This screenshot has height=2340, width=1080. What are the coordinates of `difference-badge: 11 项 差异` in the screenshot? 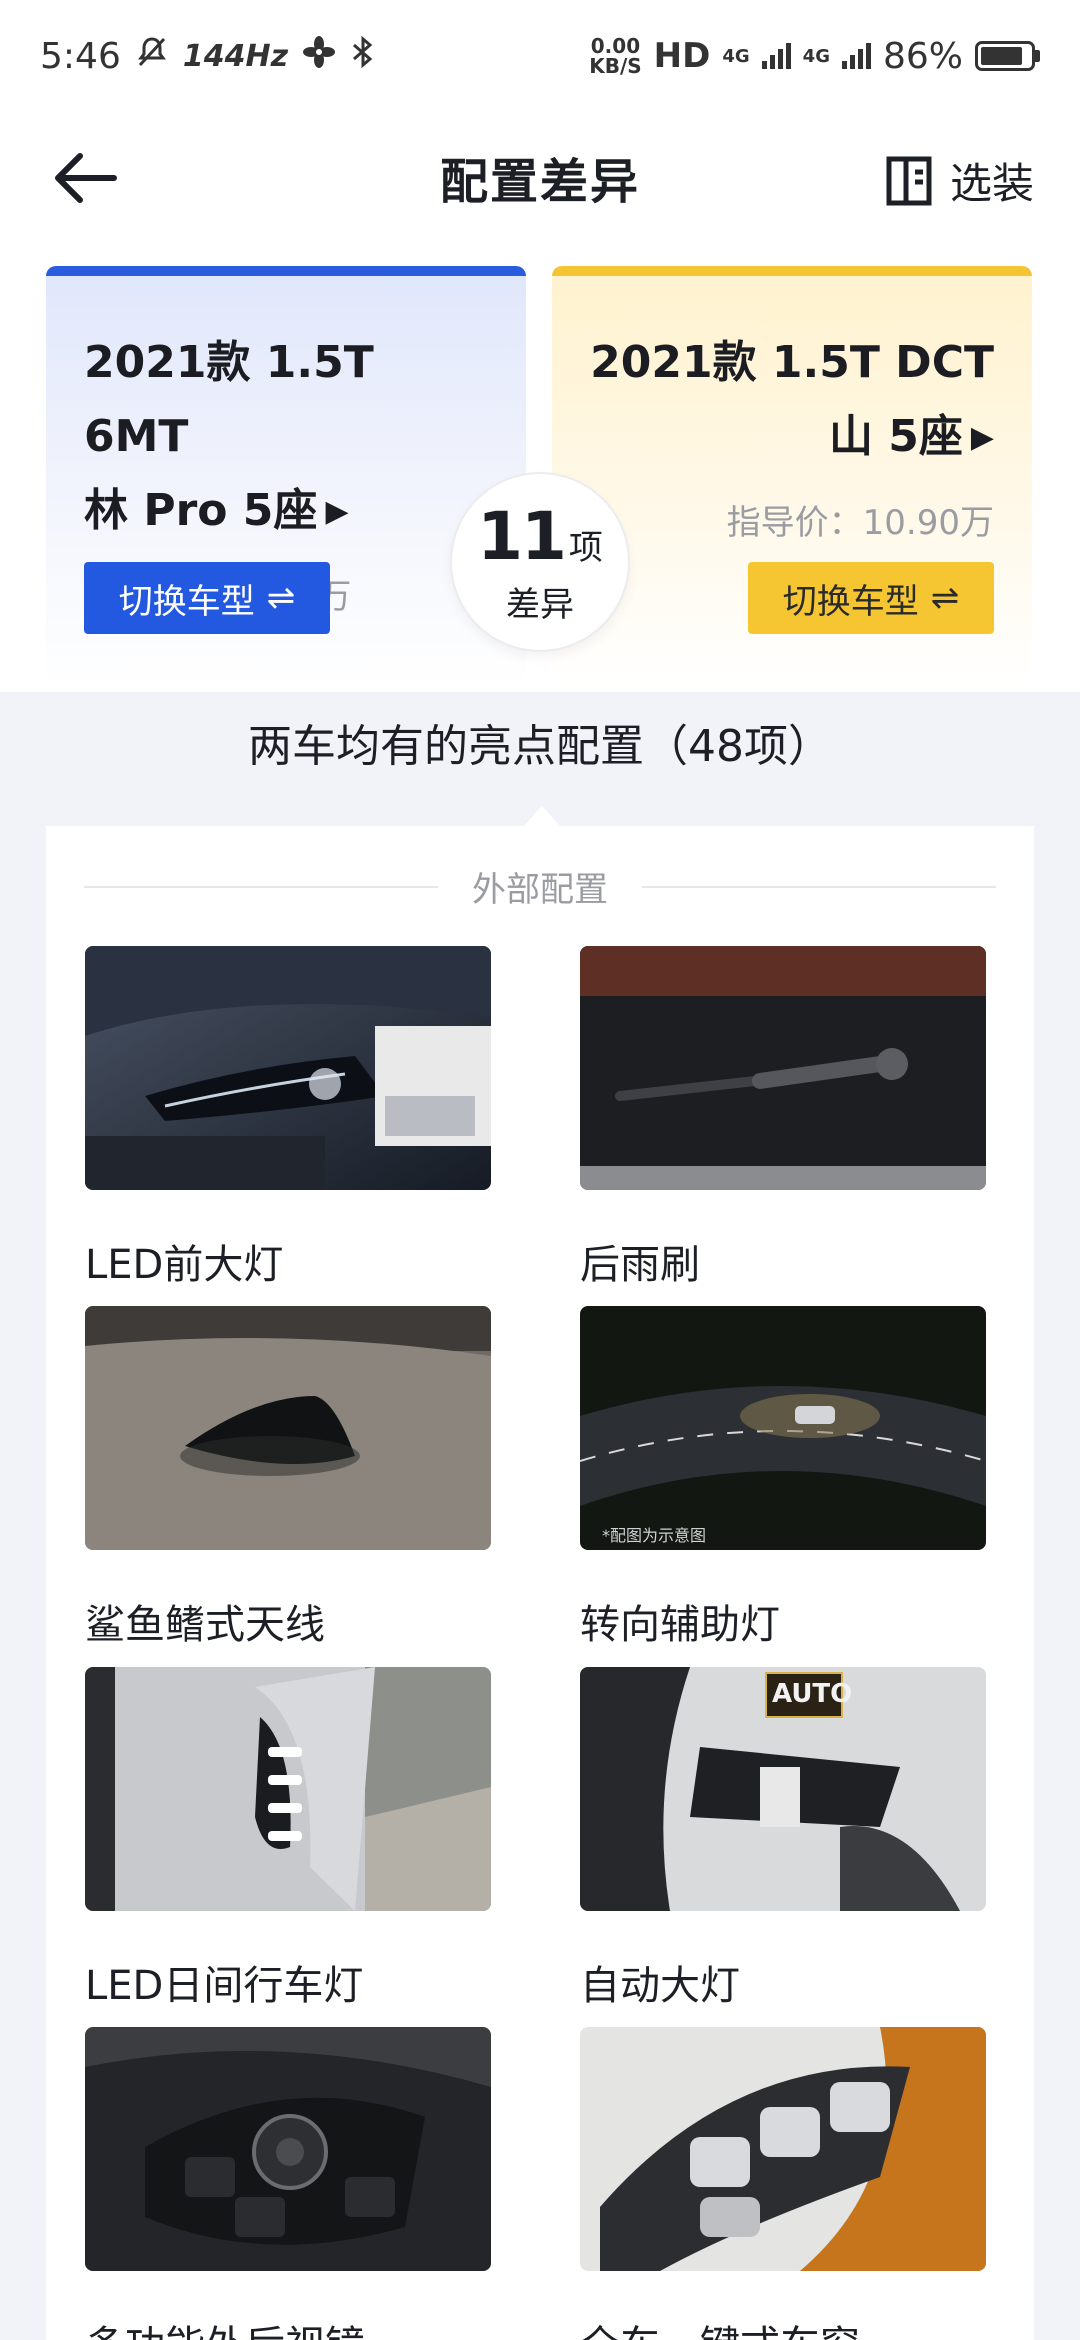 It's located at (540, 562).